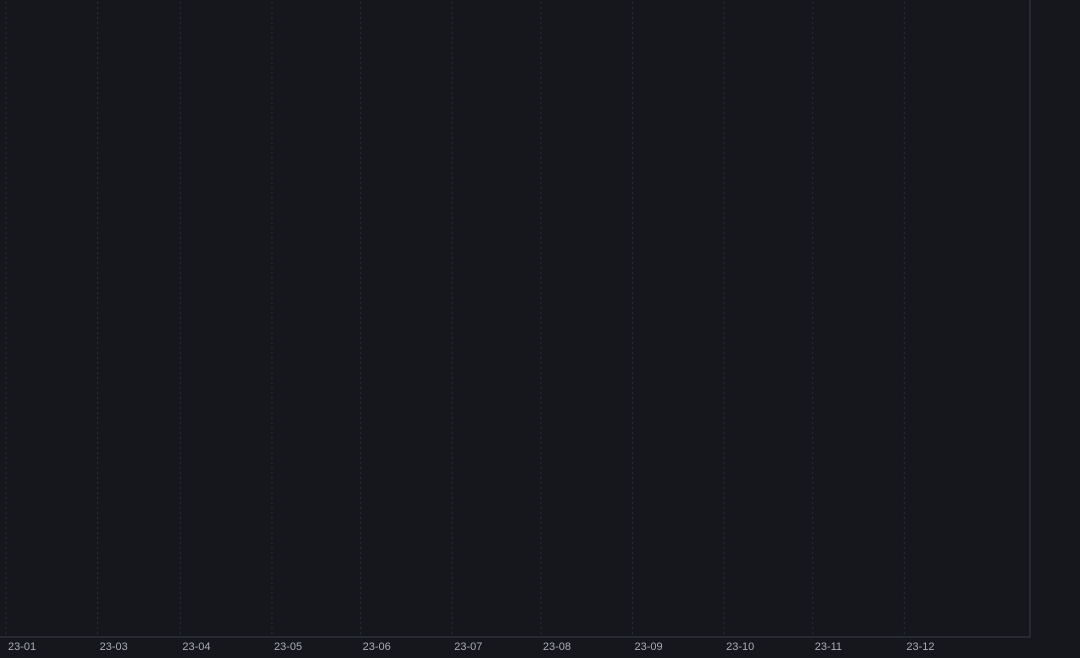  I want to click on x-tick-label: 23-12, so click(920, 647).